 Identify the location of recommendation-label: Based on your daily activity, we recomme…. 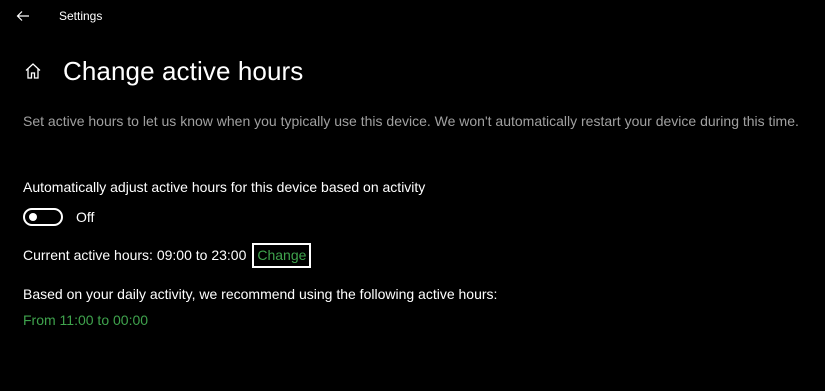
(260, 294).